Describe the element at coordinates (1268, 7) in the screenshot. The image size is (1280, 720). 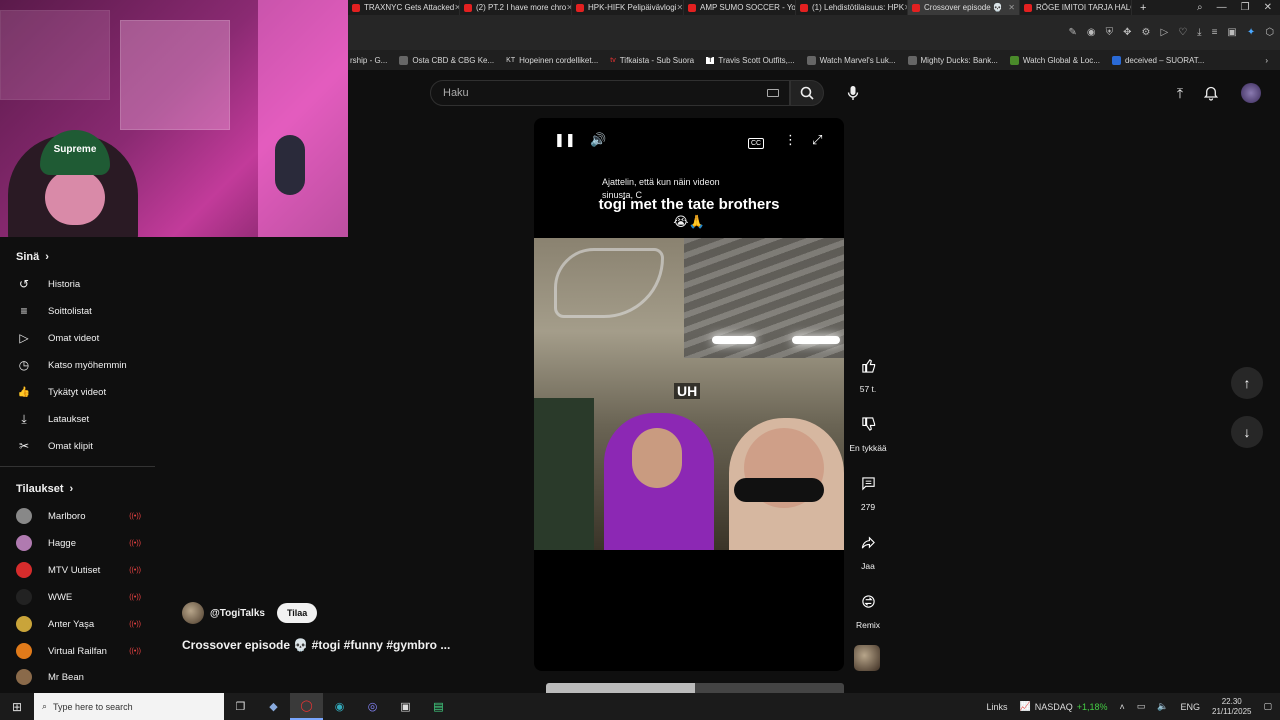
I see `close-window-icon: ✕` at that location.